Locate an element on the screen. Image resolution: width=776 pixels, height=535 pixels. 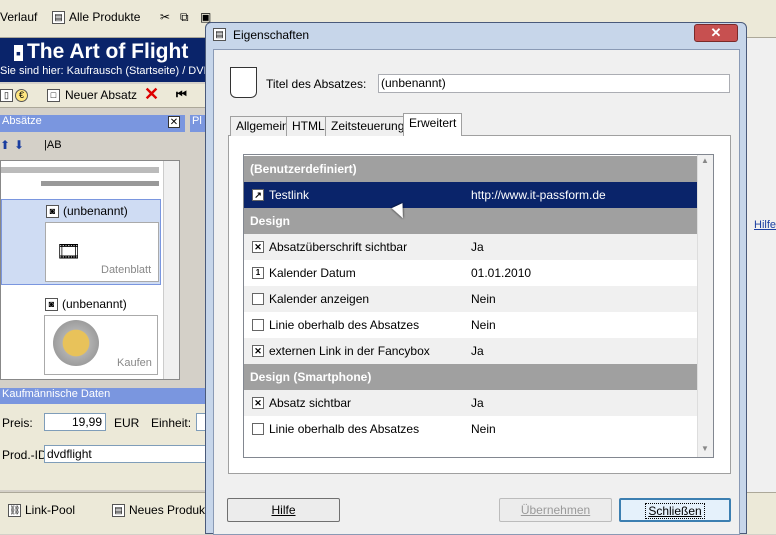
first-icon: ⏮ is located at coordinates (181, 94).